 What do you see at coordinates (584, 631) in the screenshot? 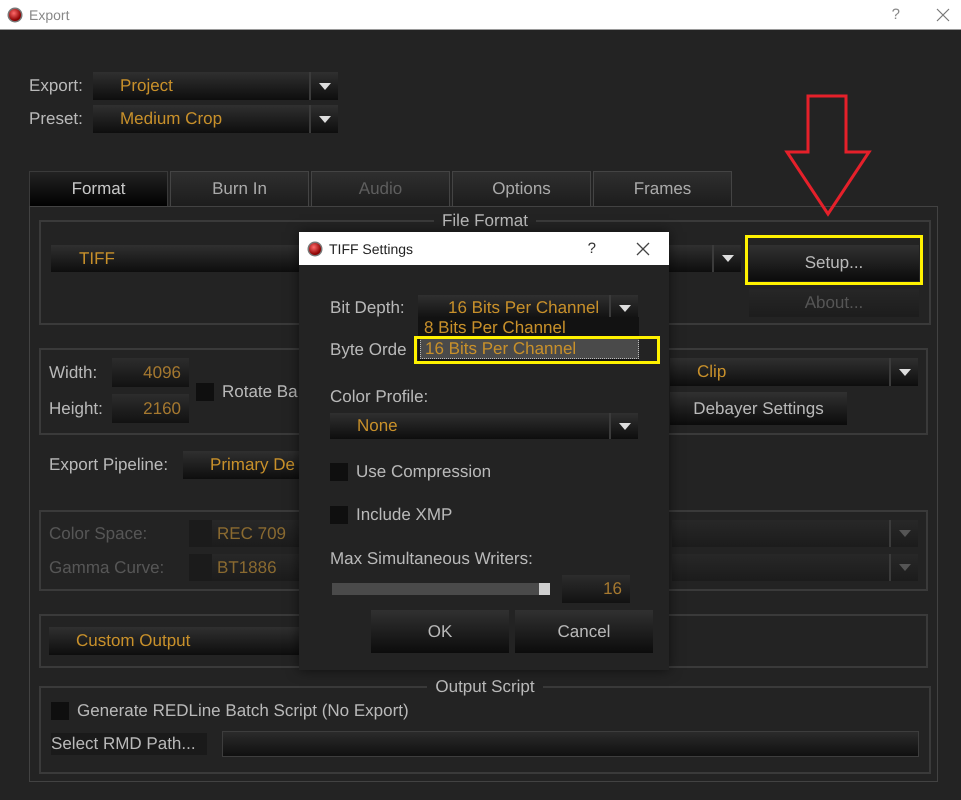
I see `dialog-button: Cancel` at bounding box center [584, 631].